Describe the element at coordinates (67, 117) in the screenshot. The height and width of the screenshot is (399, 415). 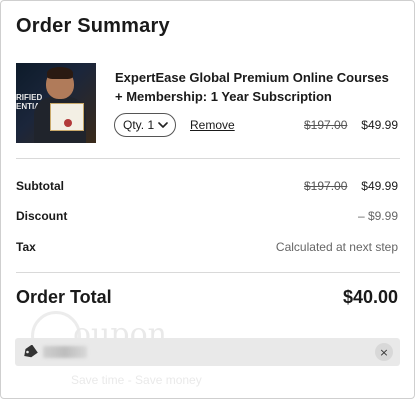
I see `certificate-image` at that location.